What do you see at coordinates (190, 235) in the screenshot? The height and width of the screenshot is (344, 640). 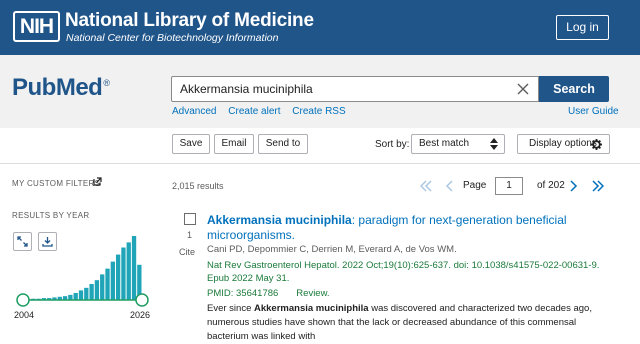 I see `result-number: 1` at bounding box center [190, 235].